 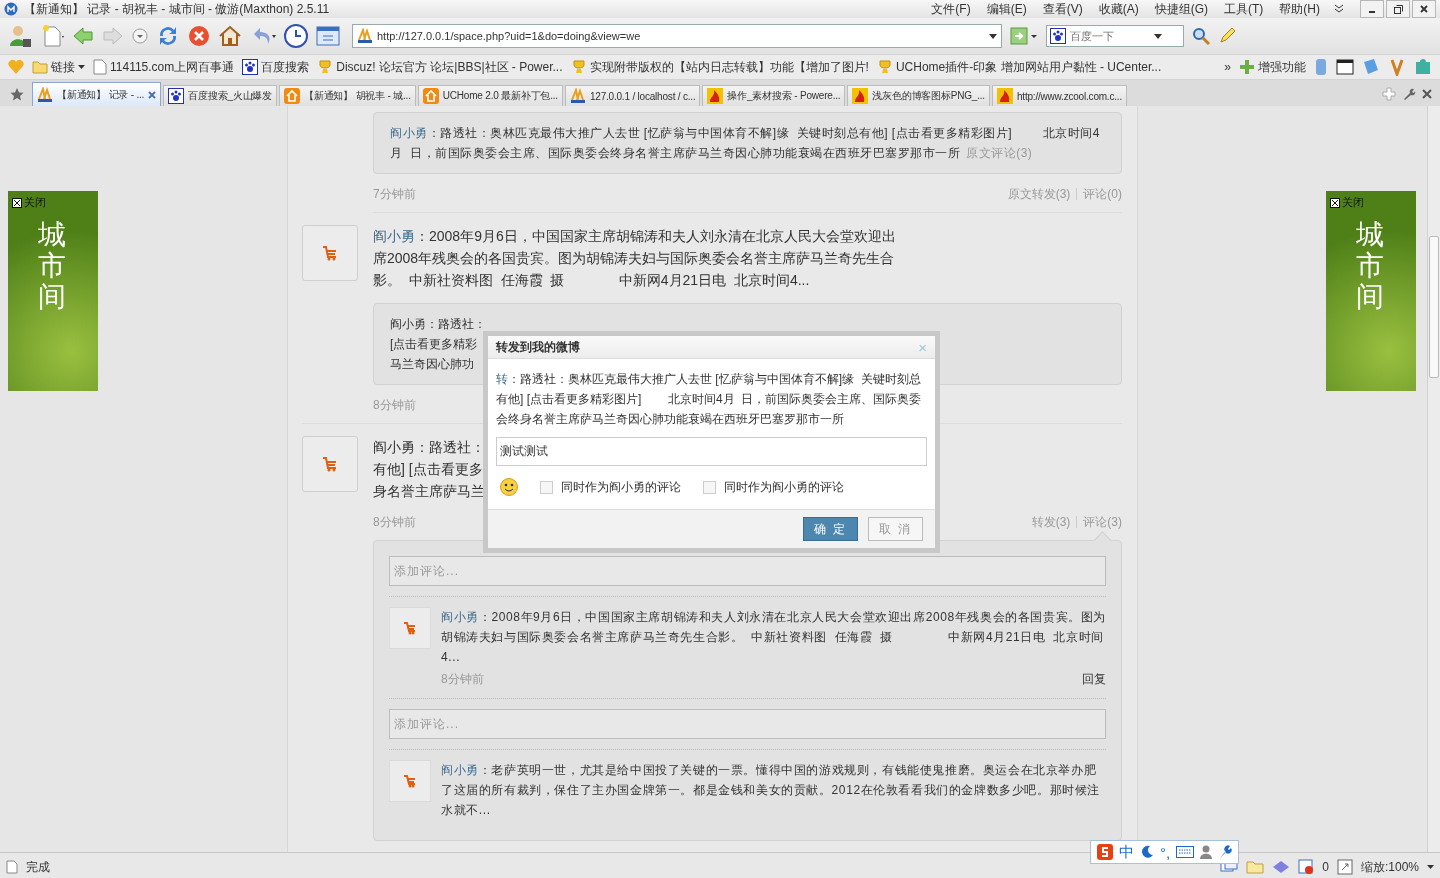 I want to click on reply-link: 回复, so click(x=1094, y=679).